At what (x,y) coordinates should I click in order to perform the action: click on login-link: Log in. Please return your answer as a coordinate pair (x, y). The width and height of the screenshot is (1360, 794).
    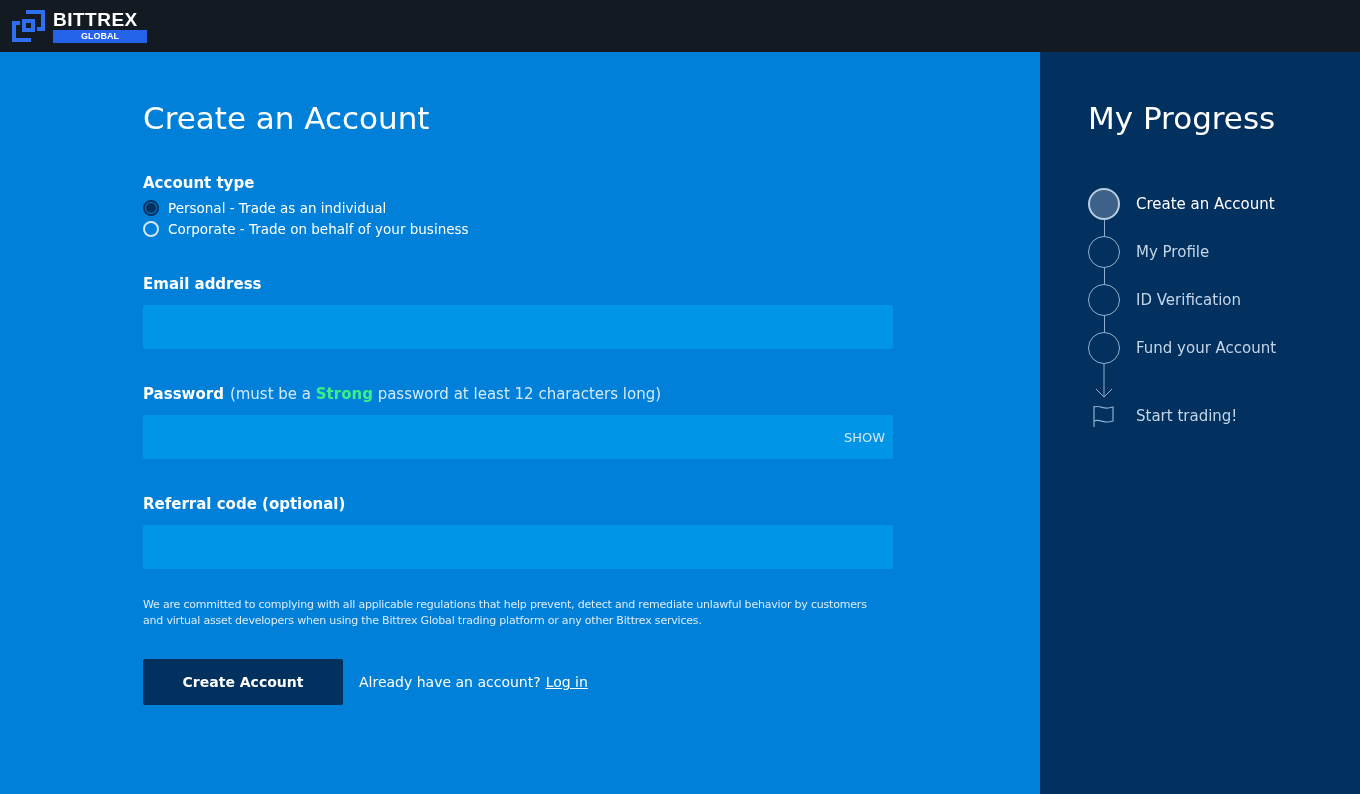
    Looking at the image, I should click on (566, 682).